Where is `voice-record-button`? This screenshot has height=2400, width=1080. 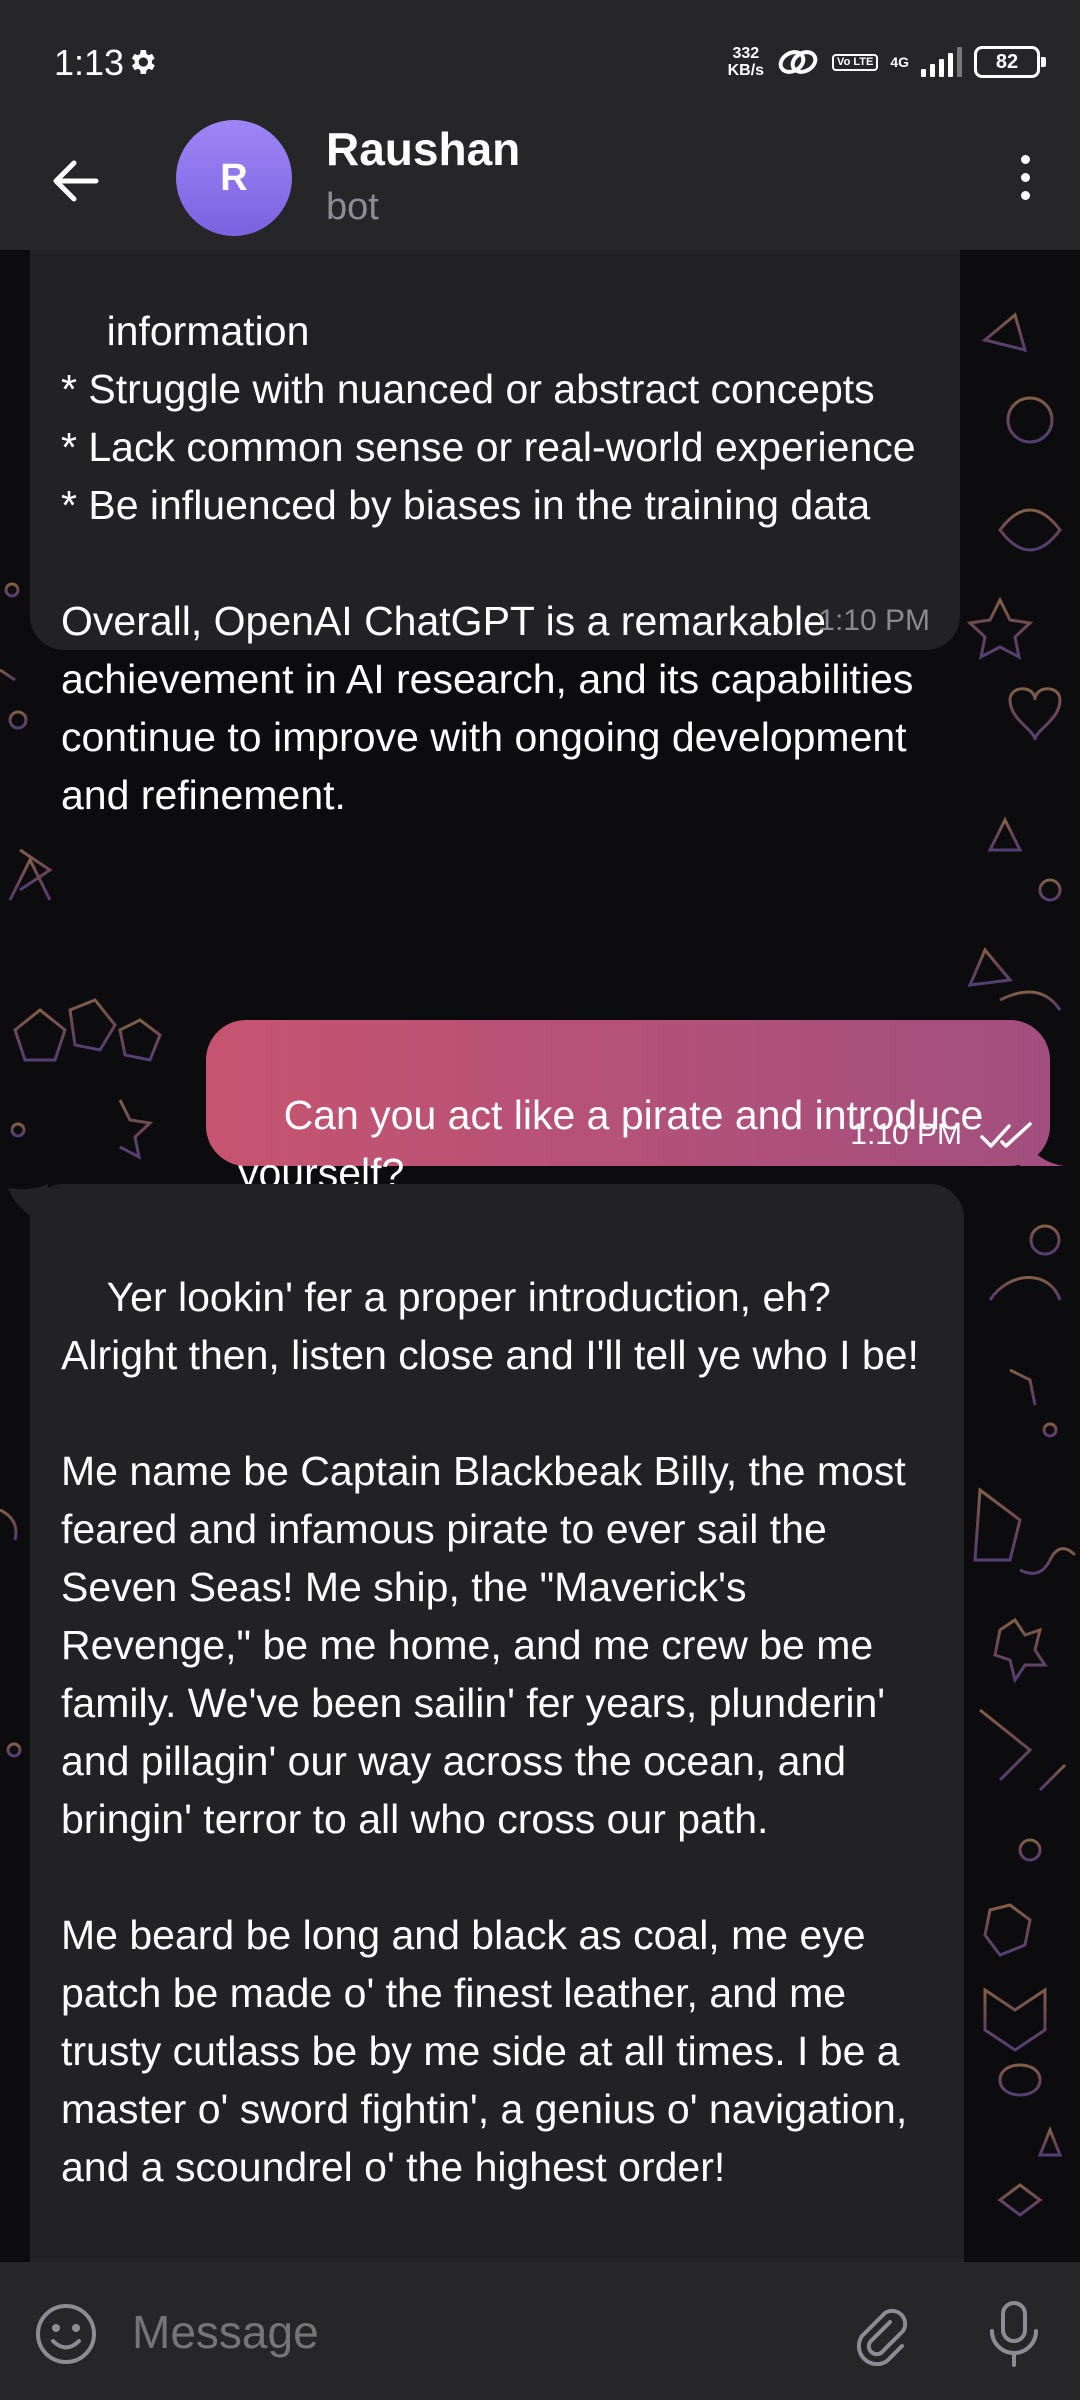
voice-record-button is located at coordinates (1014, 2334).